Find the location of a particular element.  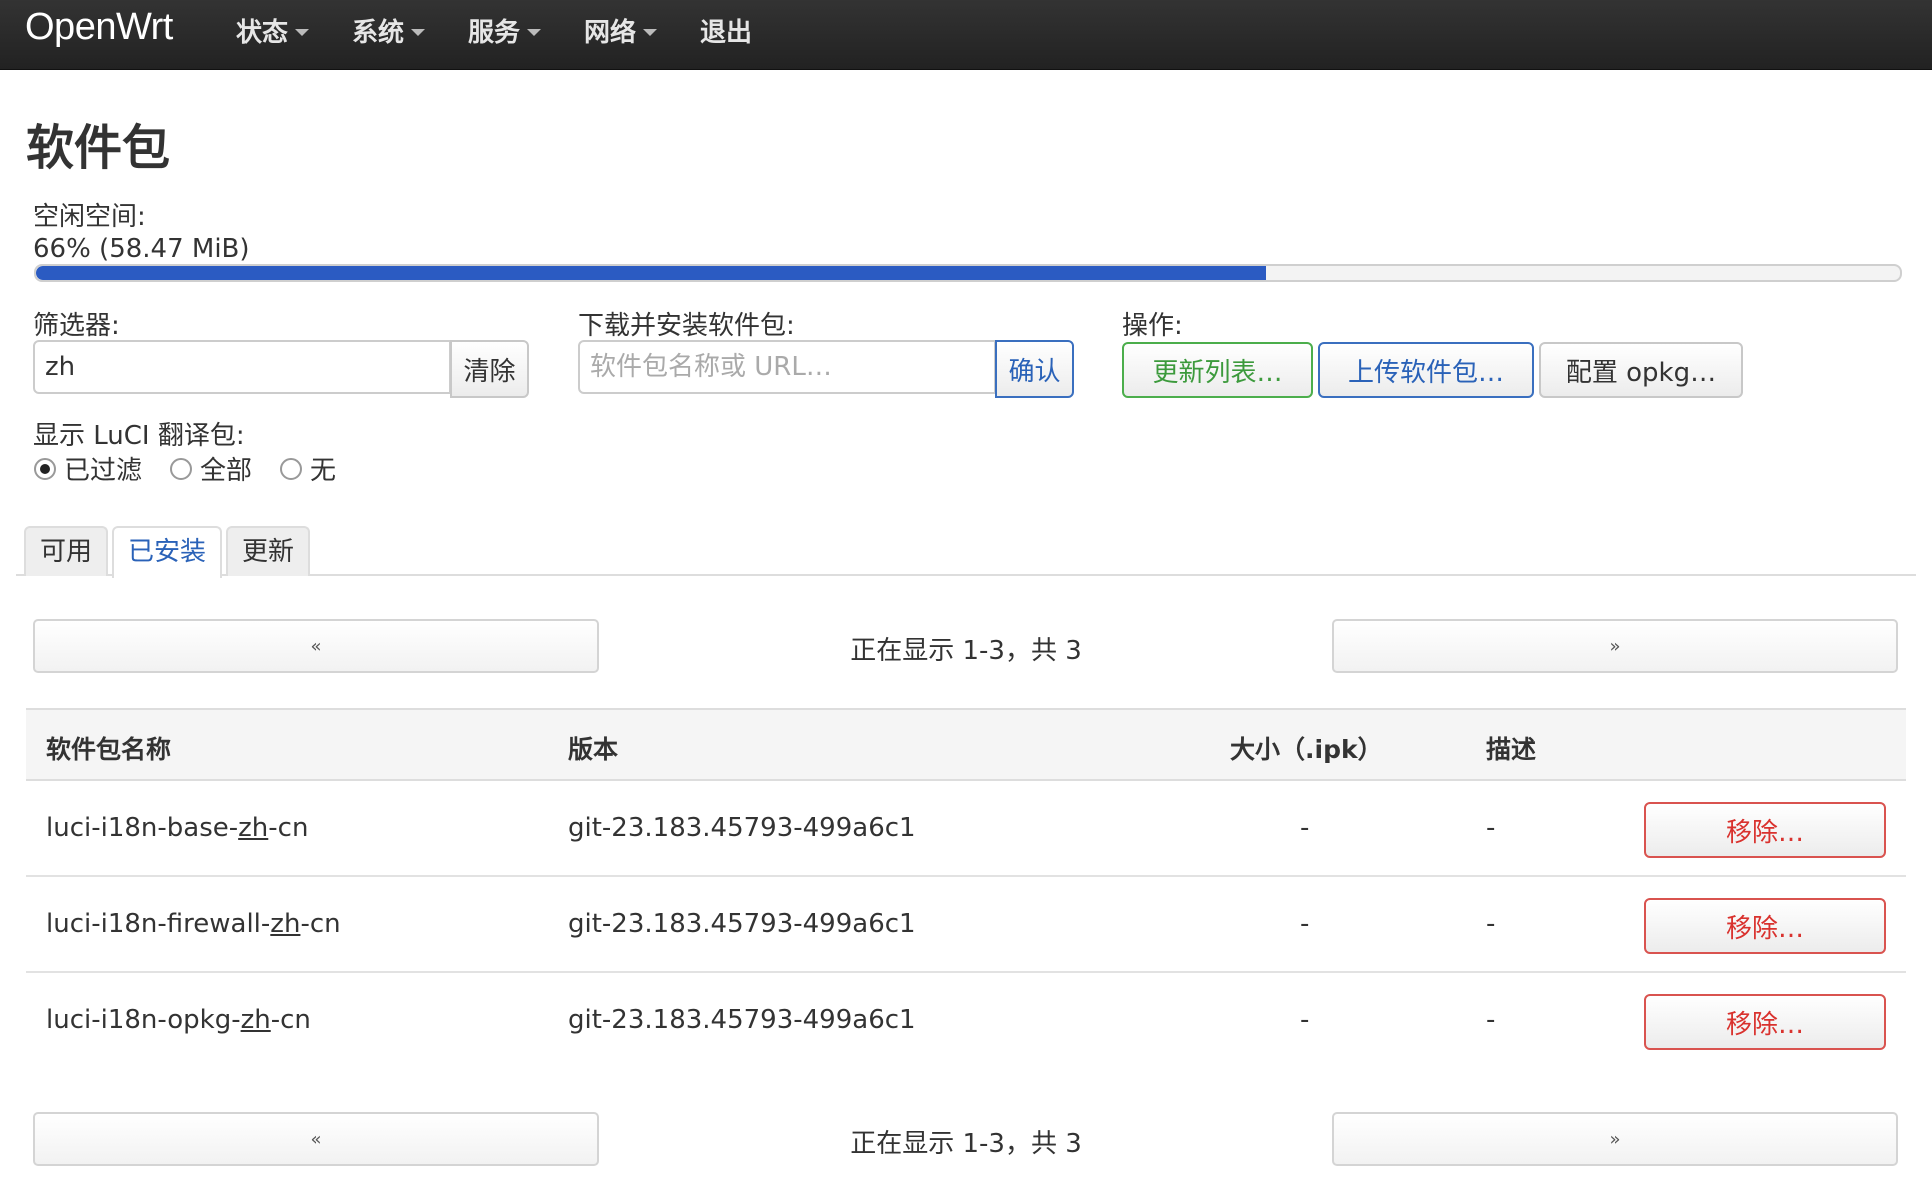

radio-label: 已过滤 is located at coordinates (103, 471).